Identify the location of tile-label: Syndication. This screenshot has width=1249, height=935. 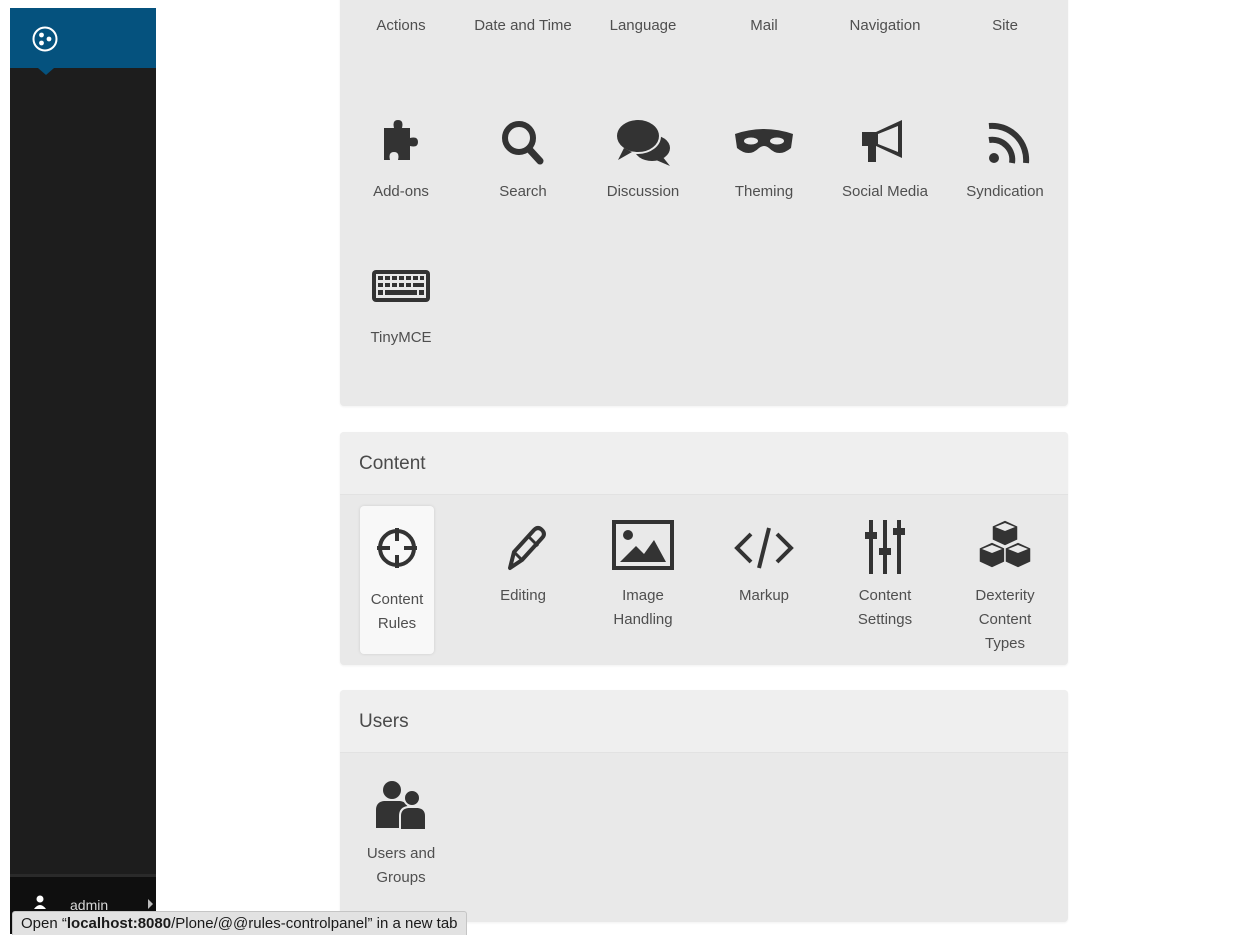
(1005, 191).